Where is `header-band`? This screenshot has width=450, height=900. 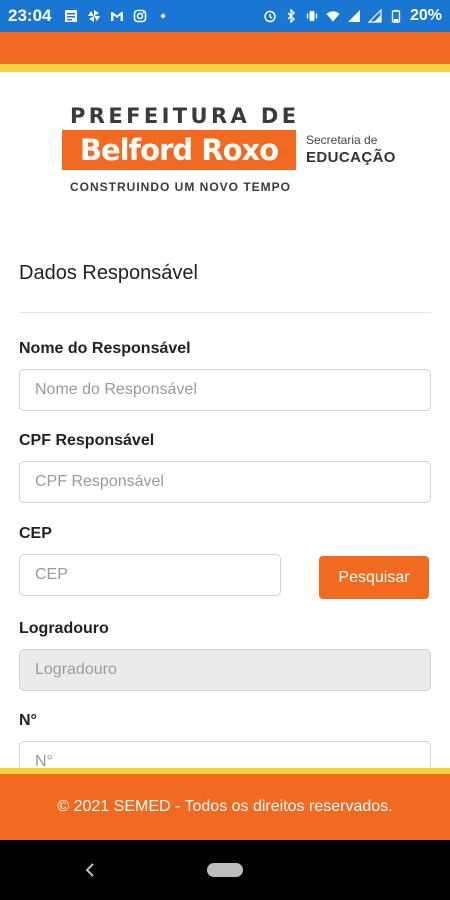 header-band is located at coordinates (225, 48).